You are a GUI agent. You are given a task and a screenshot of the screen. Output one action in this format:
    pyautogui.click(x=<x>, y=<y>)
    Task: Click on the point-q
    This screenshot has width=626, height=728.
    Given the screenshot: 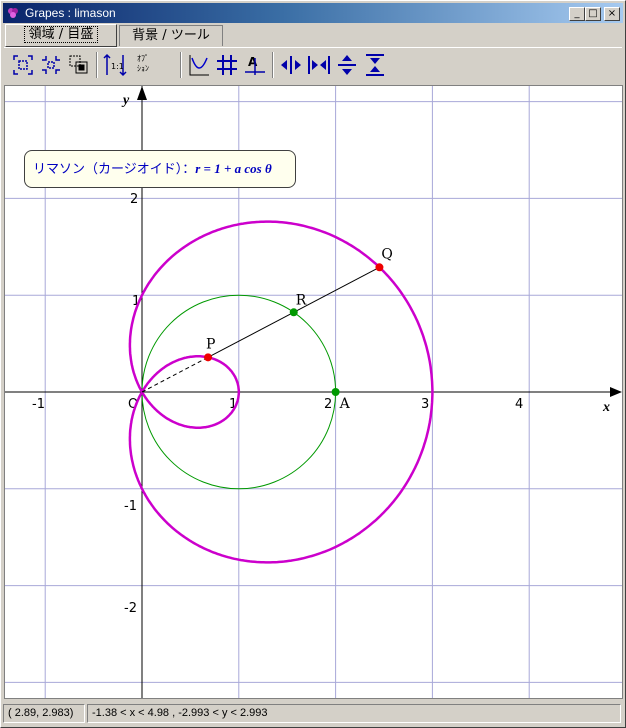 What is the action you would take?
    pyautogui.click(x=379, y=267)
    